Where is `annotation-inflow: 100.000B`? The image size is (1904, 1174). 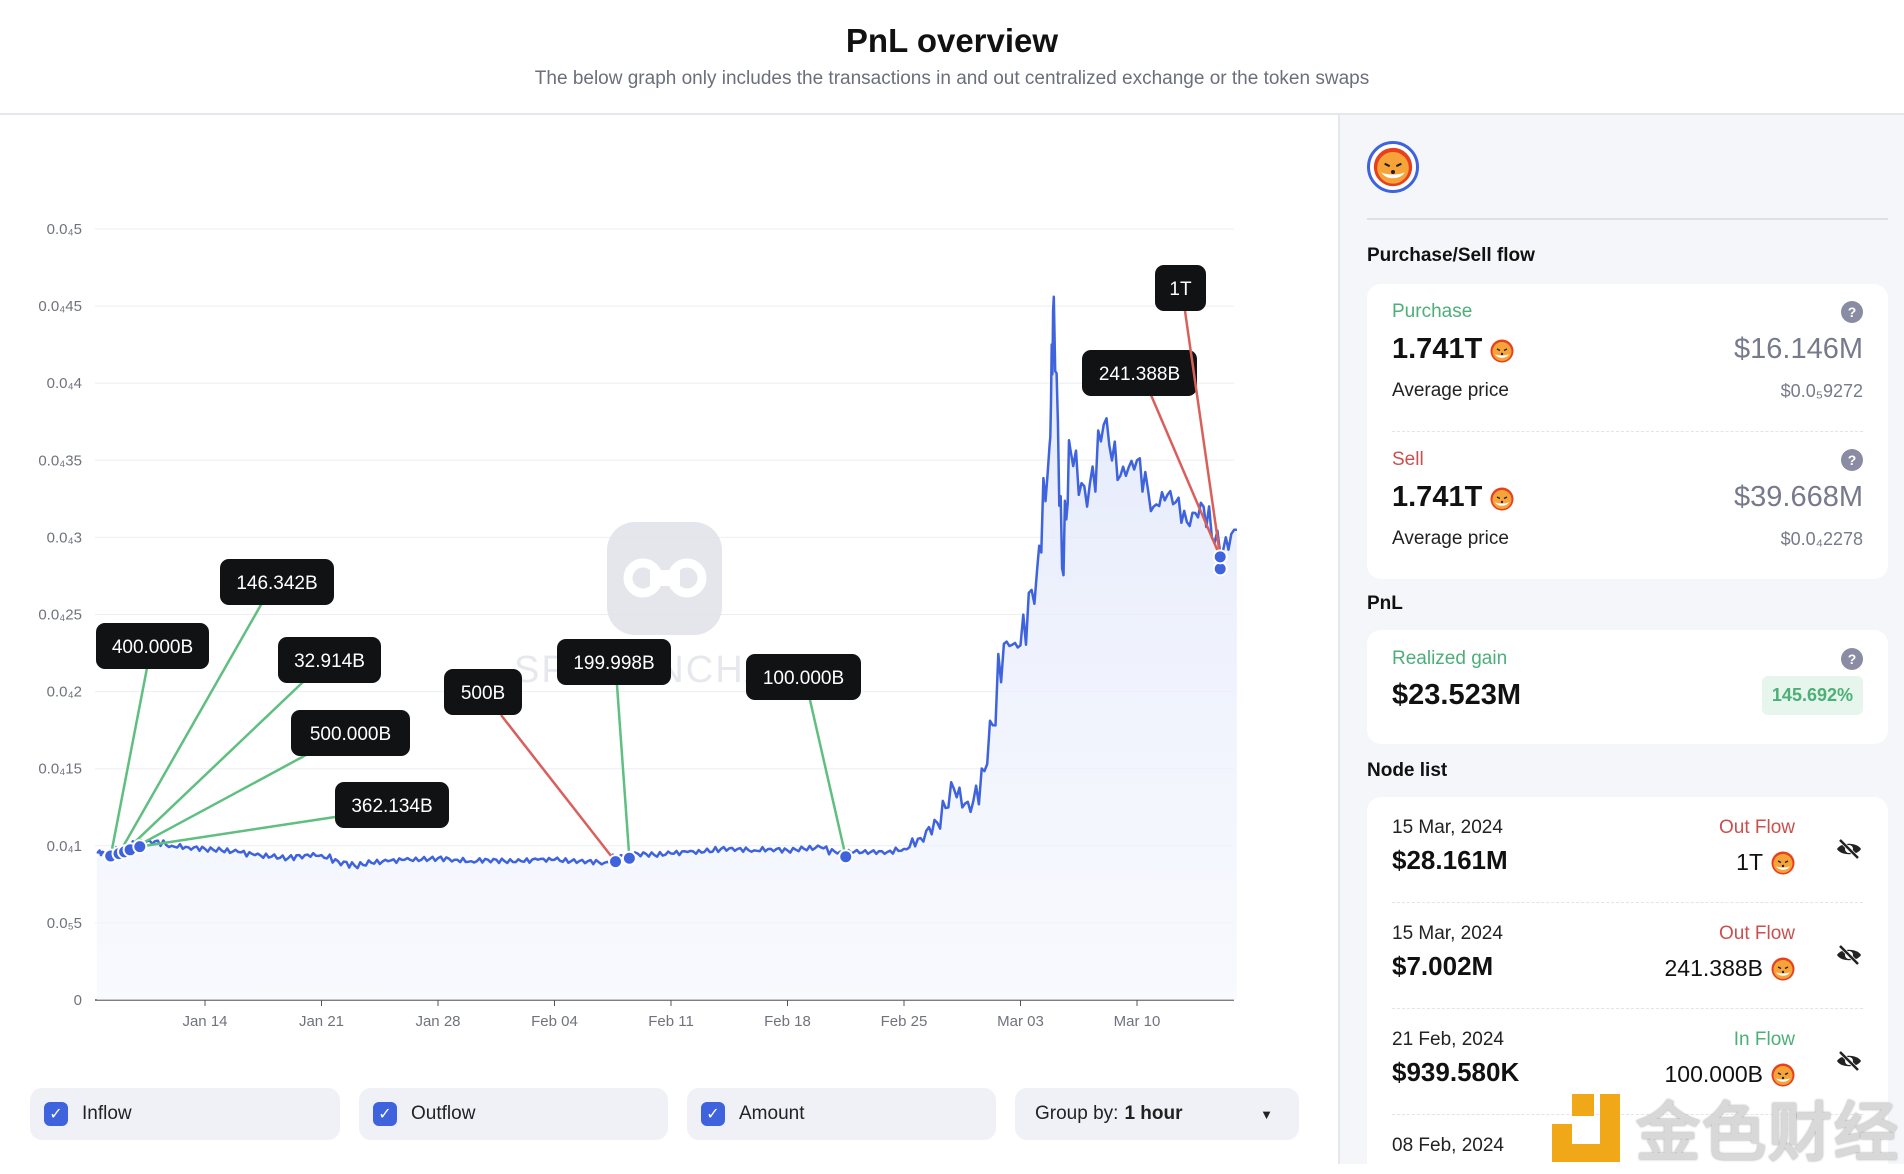 annotation-inflow: 100.000B is located at coordinates (803, 677).